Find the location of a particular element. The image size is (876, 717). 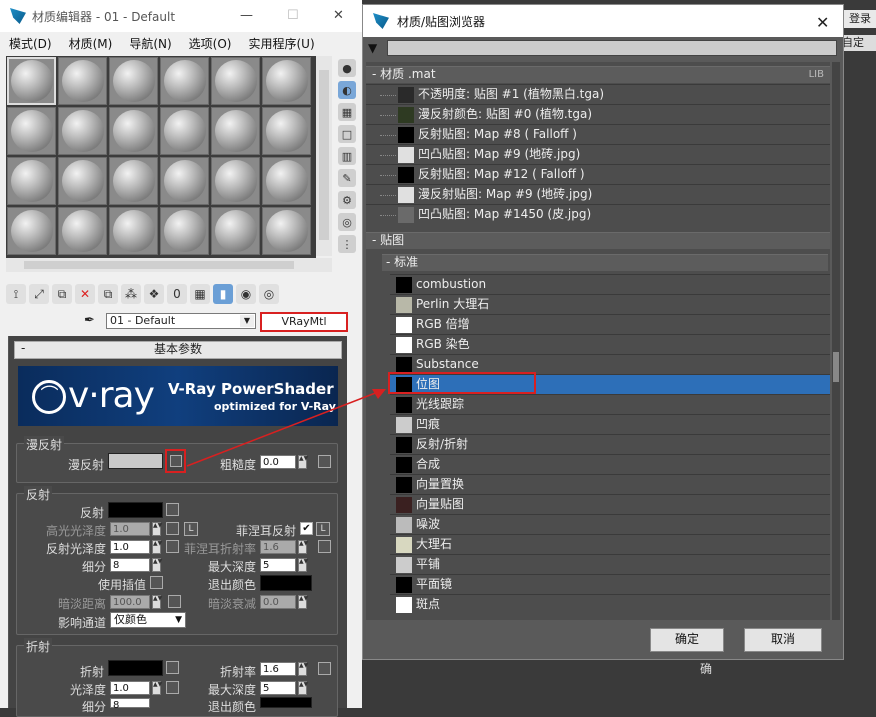

put-to-scene-icon: ⤢ is located at coordinates (39, 294).